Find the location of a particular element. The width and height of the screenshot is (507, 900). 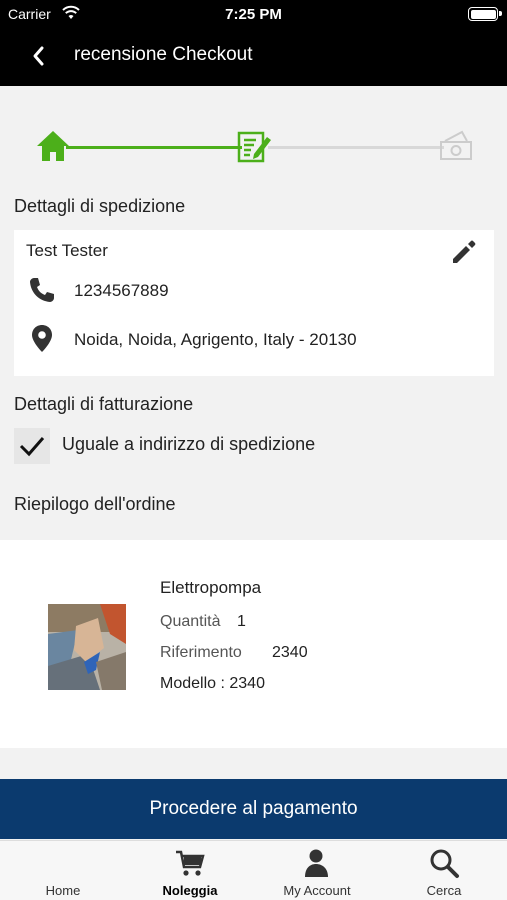

tab-bar: Home Noleggia My Account Cerca is located at coordinates (253, 870).